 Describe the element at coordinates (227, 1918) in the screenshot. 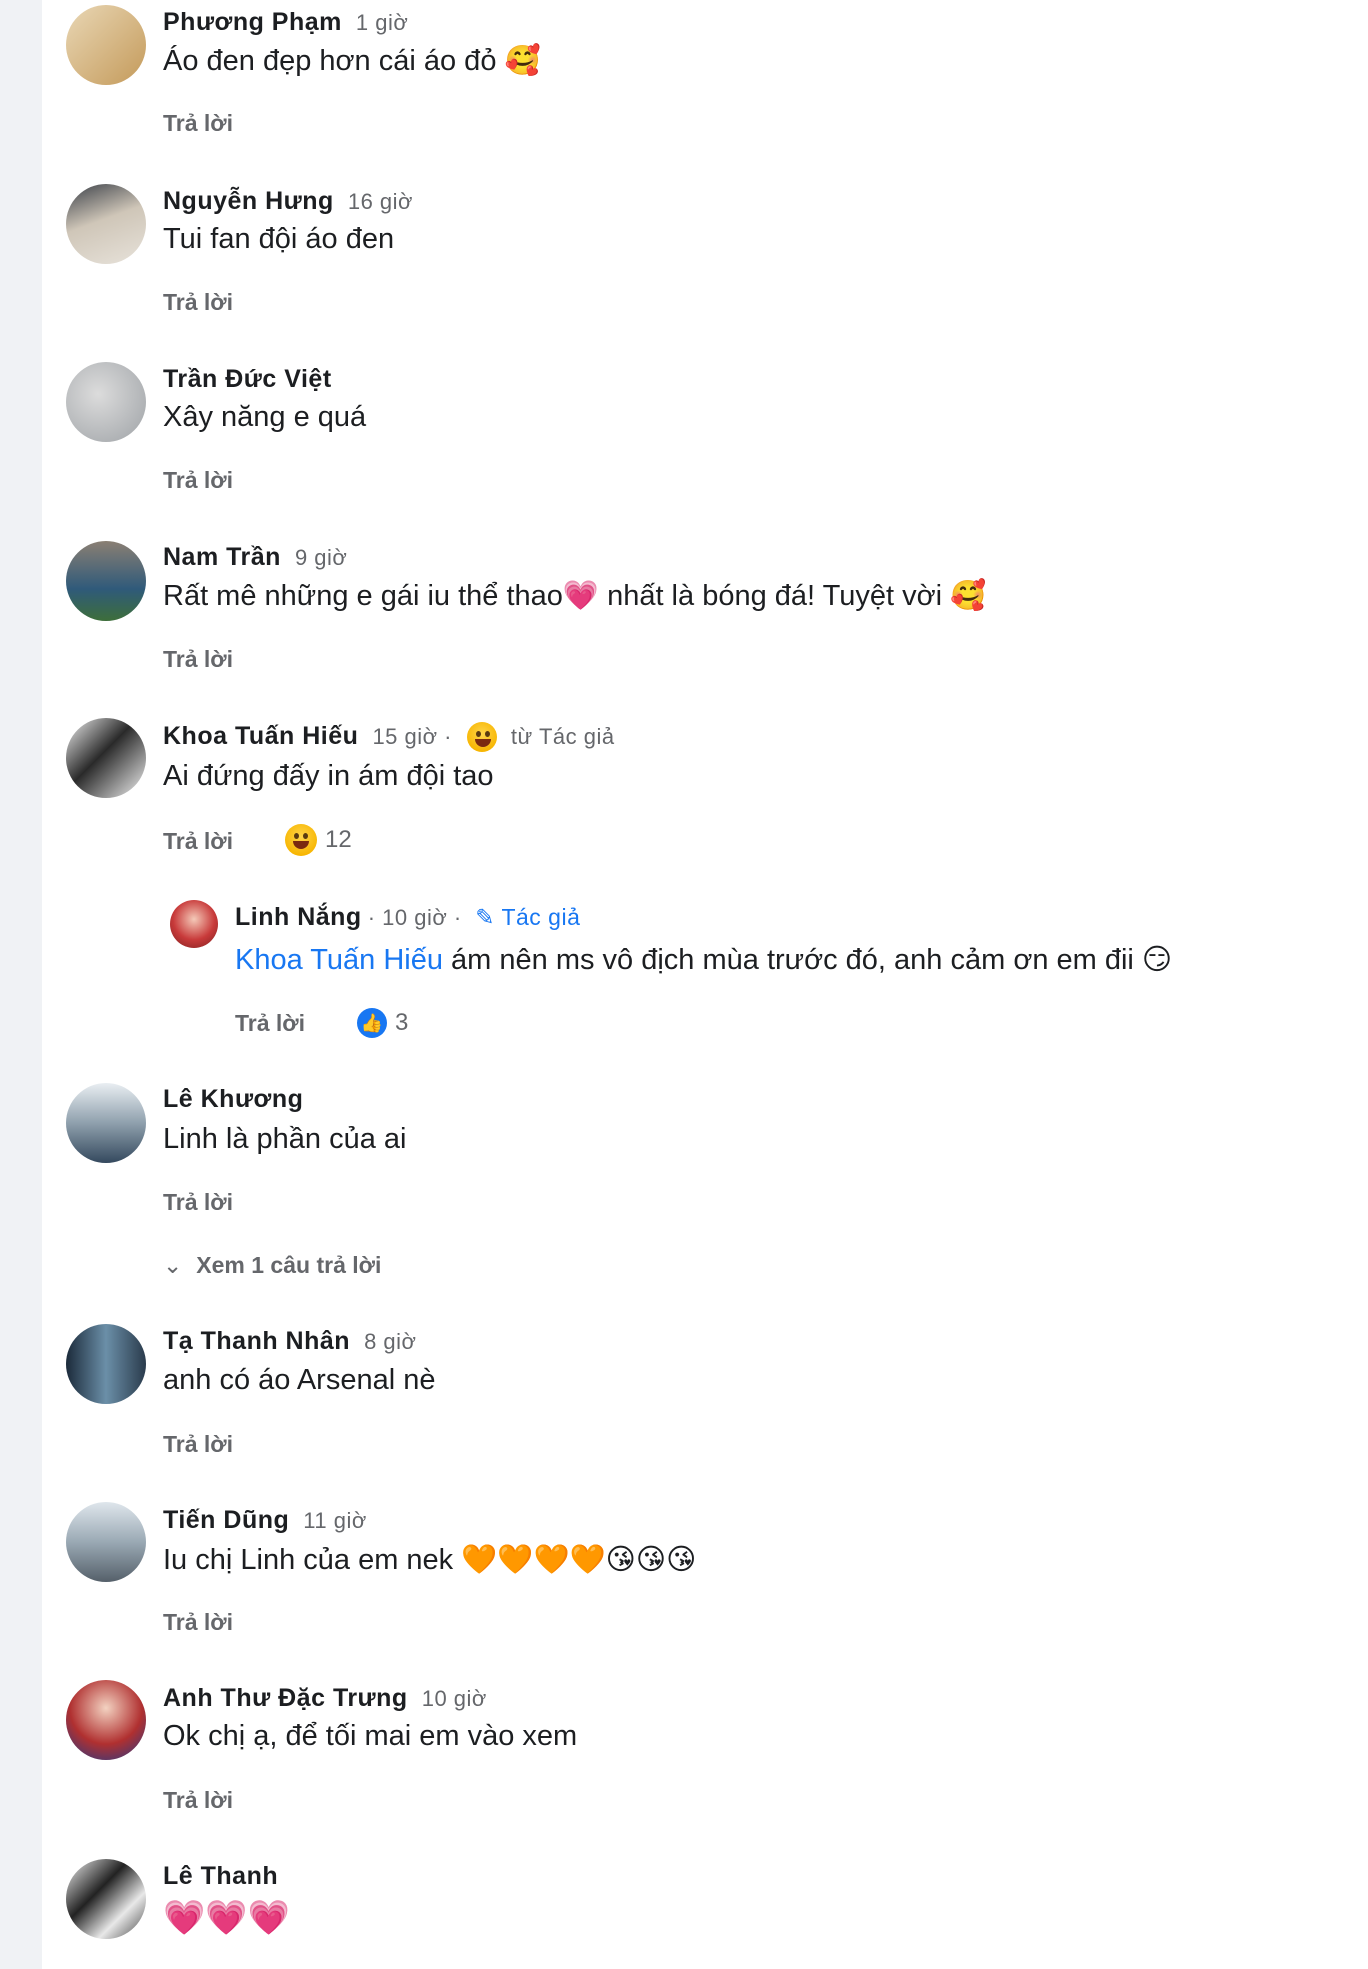

I see `comment-text: 💗💗💗` at that location.